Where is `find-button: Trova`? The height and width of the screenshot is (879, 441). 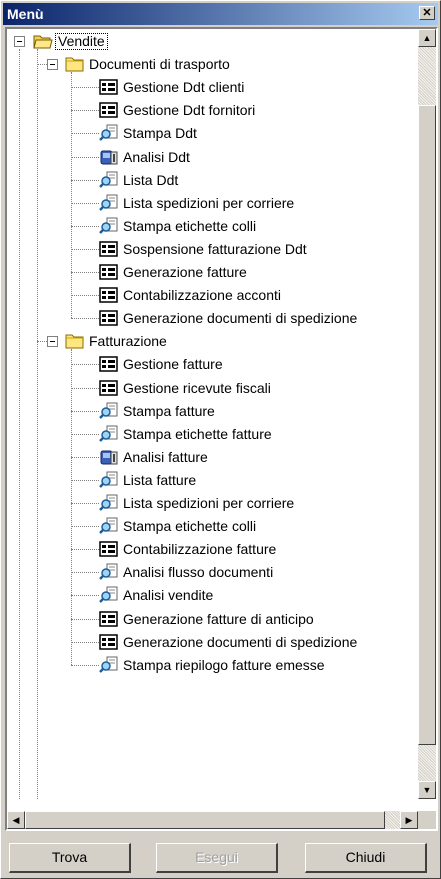
find-button: Trova is located at coordinates (70, 858).